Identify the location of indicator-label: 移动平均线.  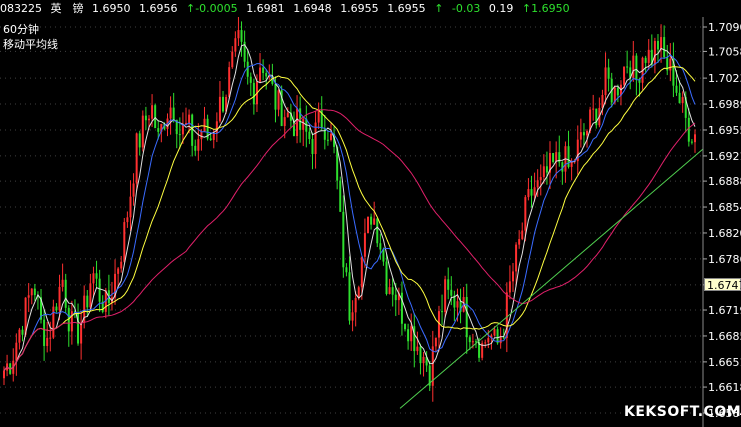
(30, 44).